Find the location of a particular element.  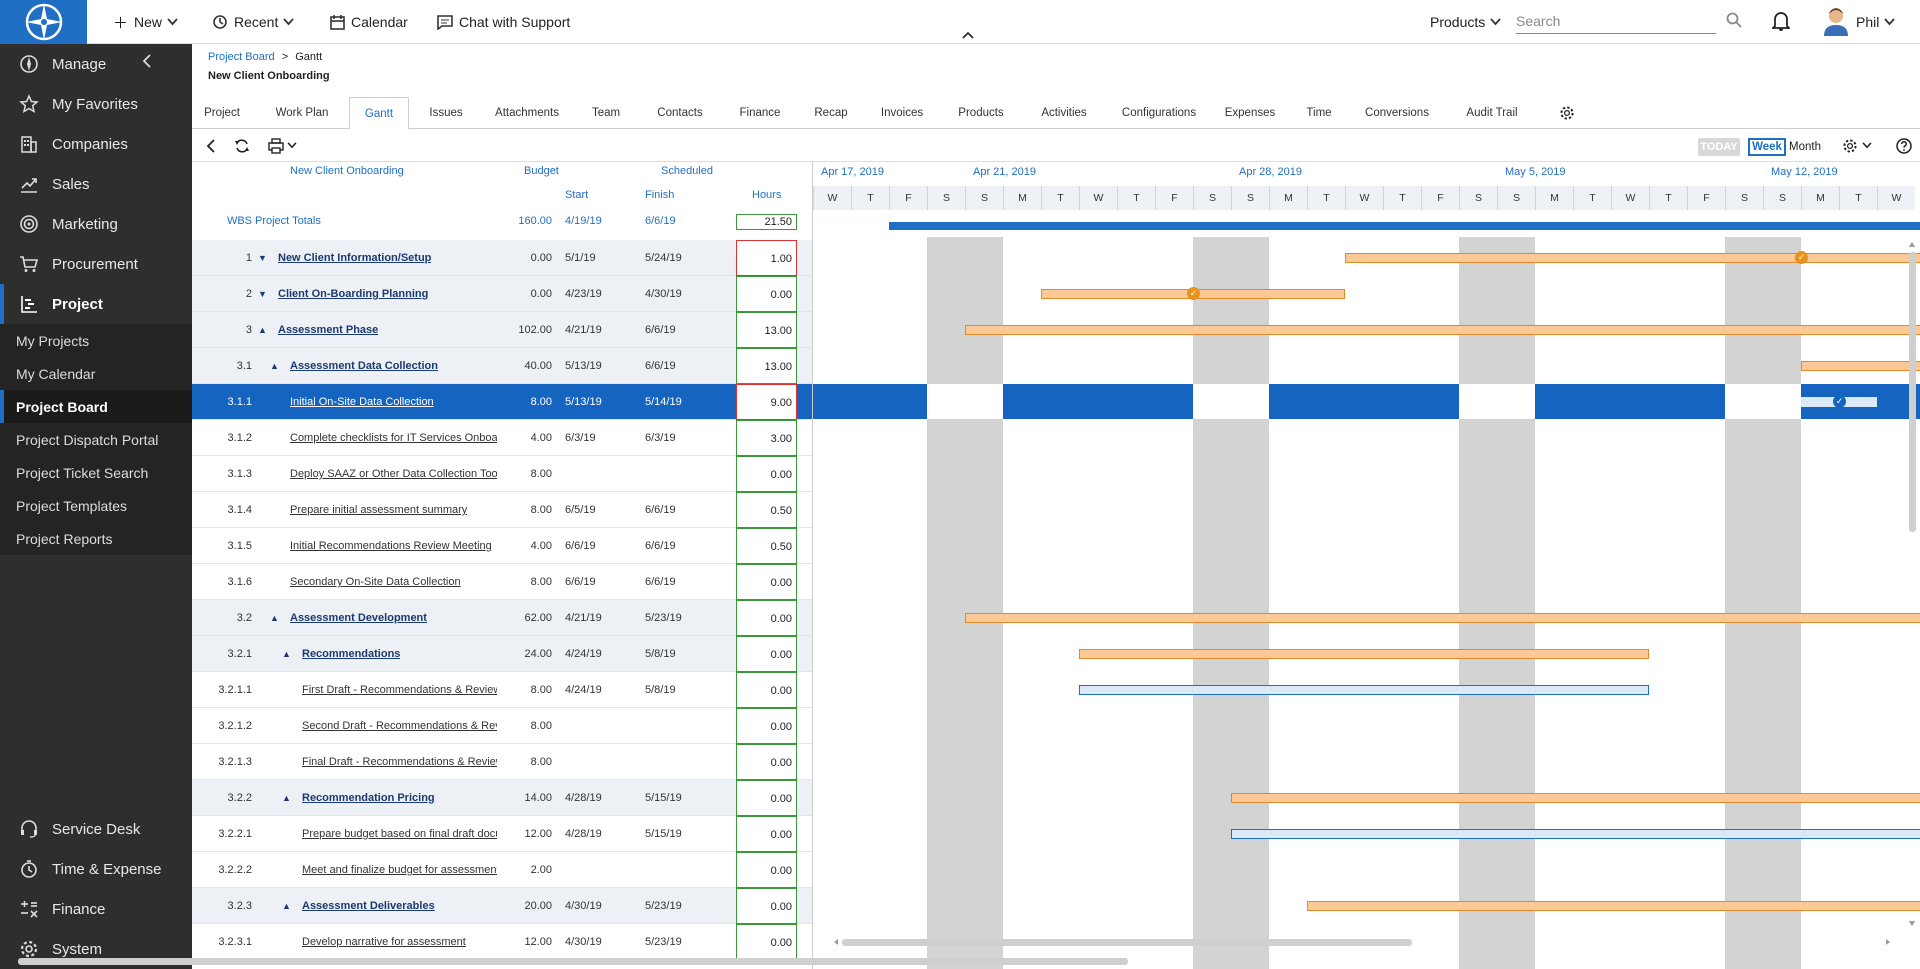

chat-support-link: Chat with Support is located at coordinates (503, 22).